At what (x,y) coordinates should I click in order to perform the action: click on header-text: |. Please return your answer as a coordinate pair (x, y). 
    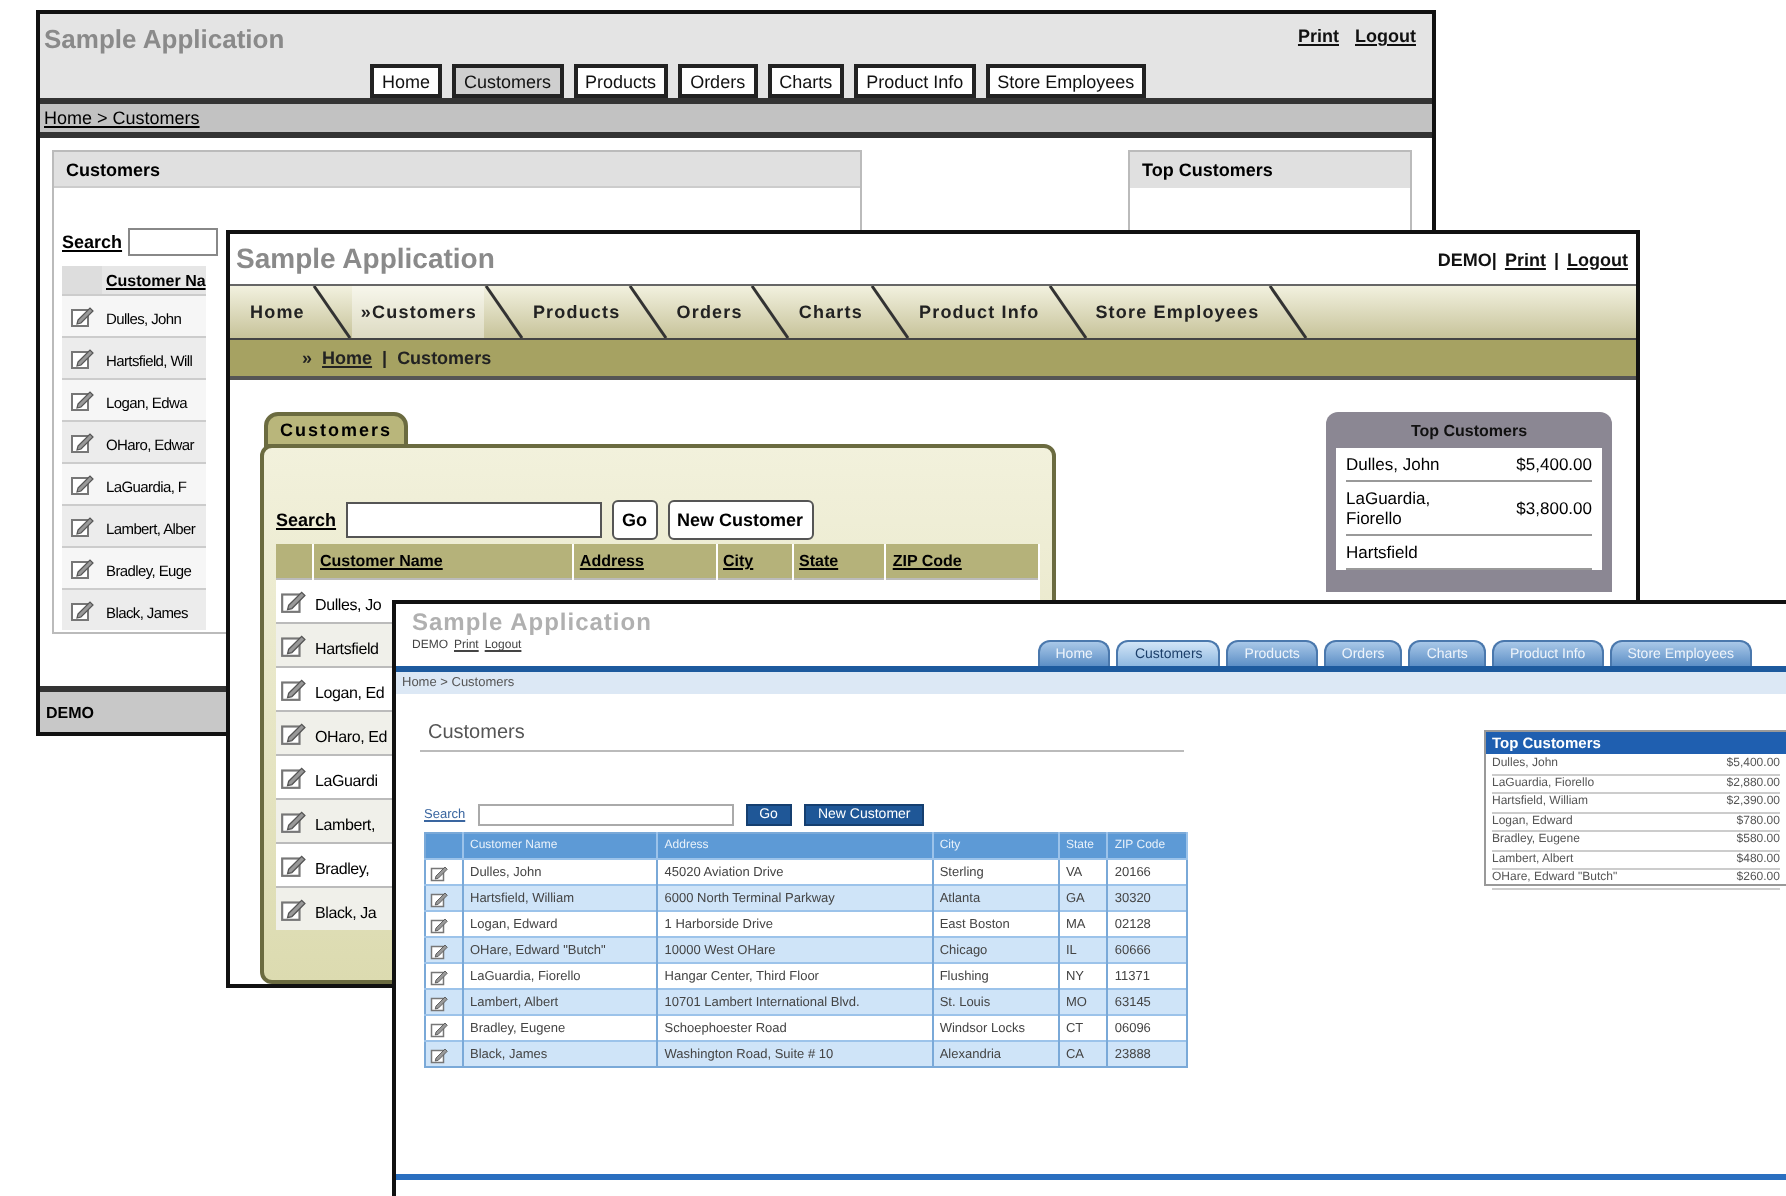
    Looking at the image, I should click on (1556, 259).